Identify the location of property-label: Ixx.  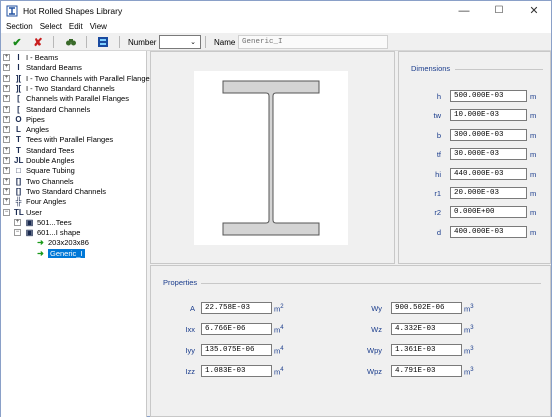
(190, 329).